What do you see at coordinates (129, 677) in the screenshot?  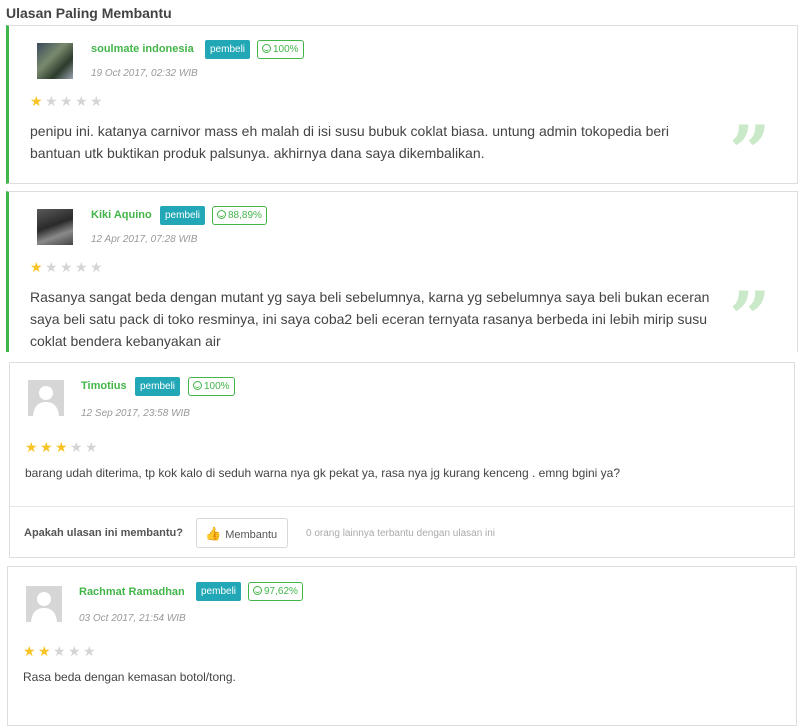 I see `review-text: Rasa beda dengan kemasan botol/tong.` at bounding box center [129, 677].